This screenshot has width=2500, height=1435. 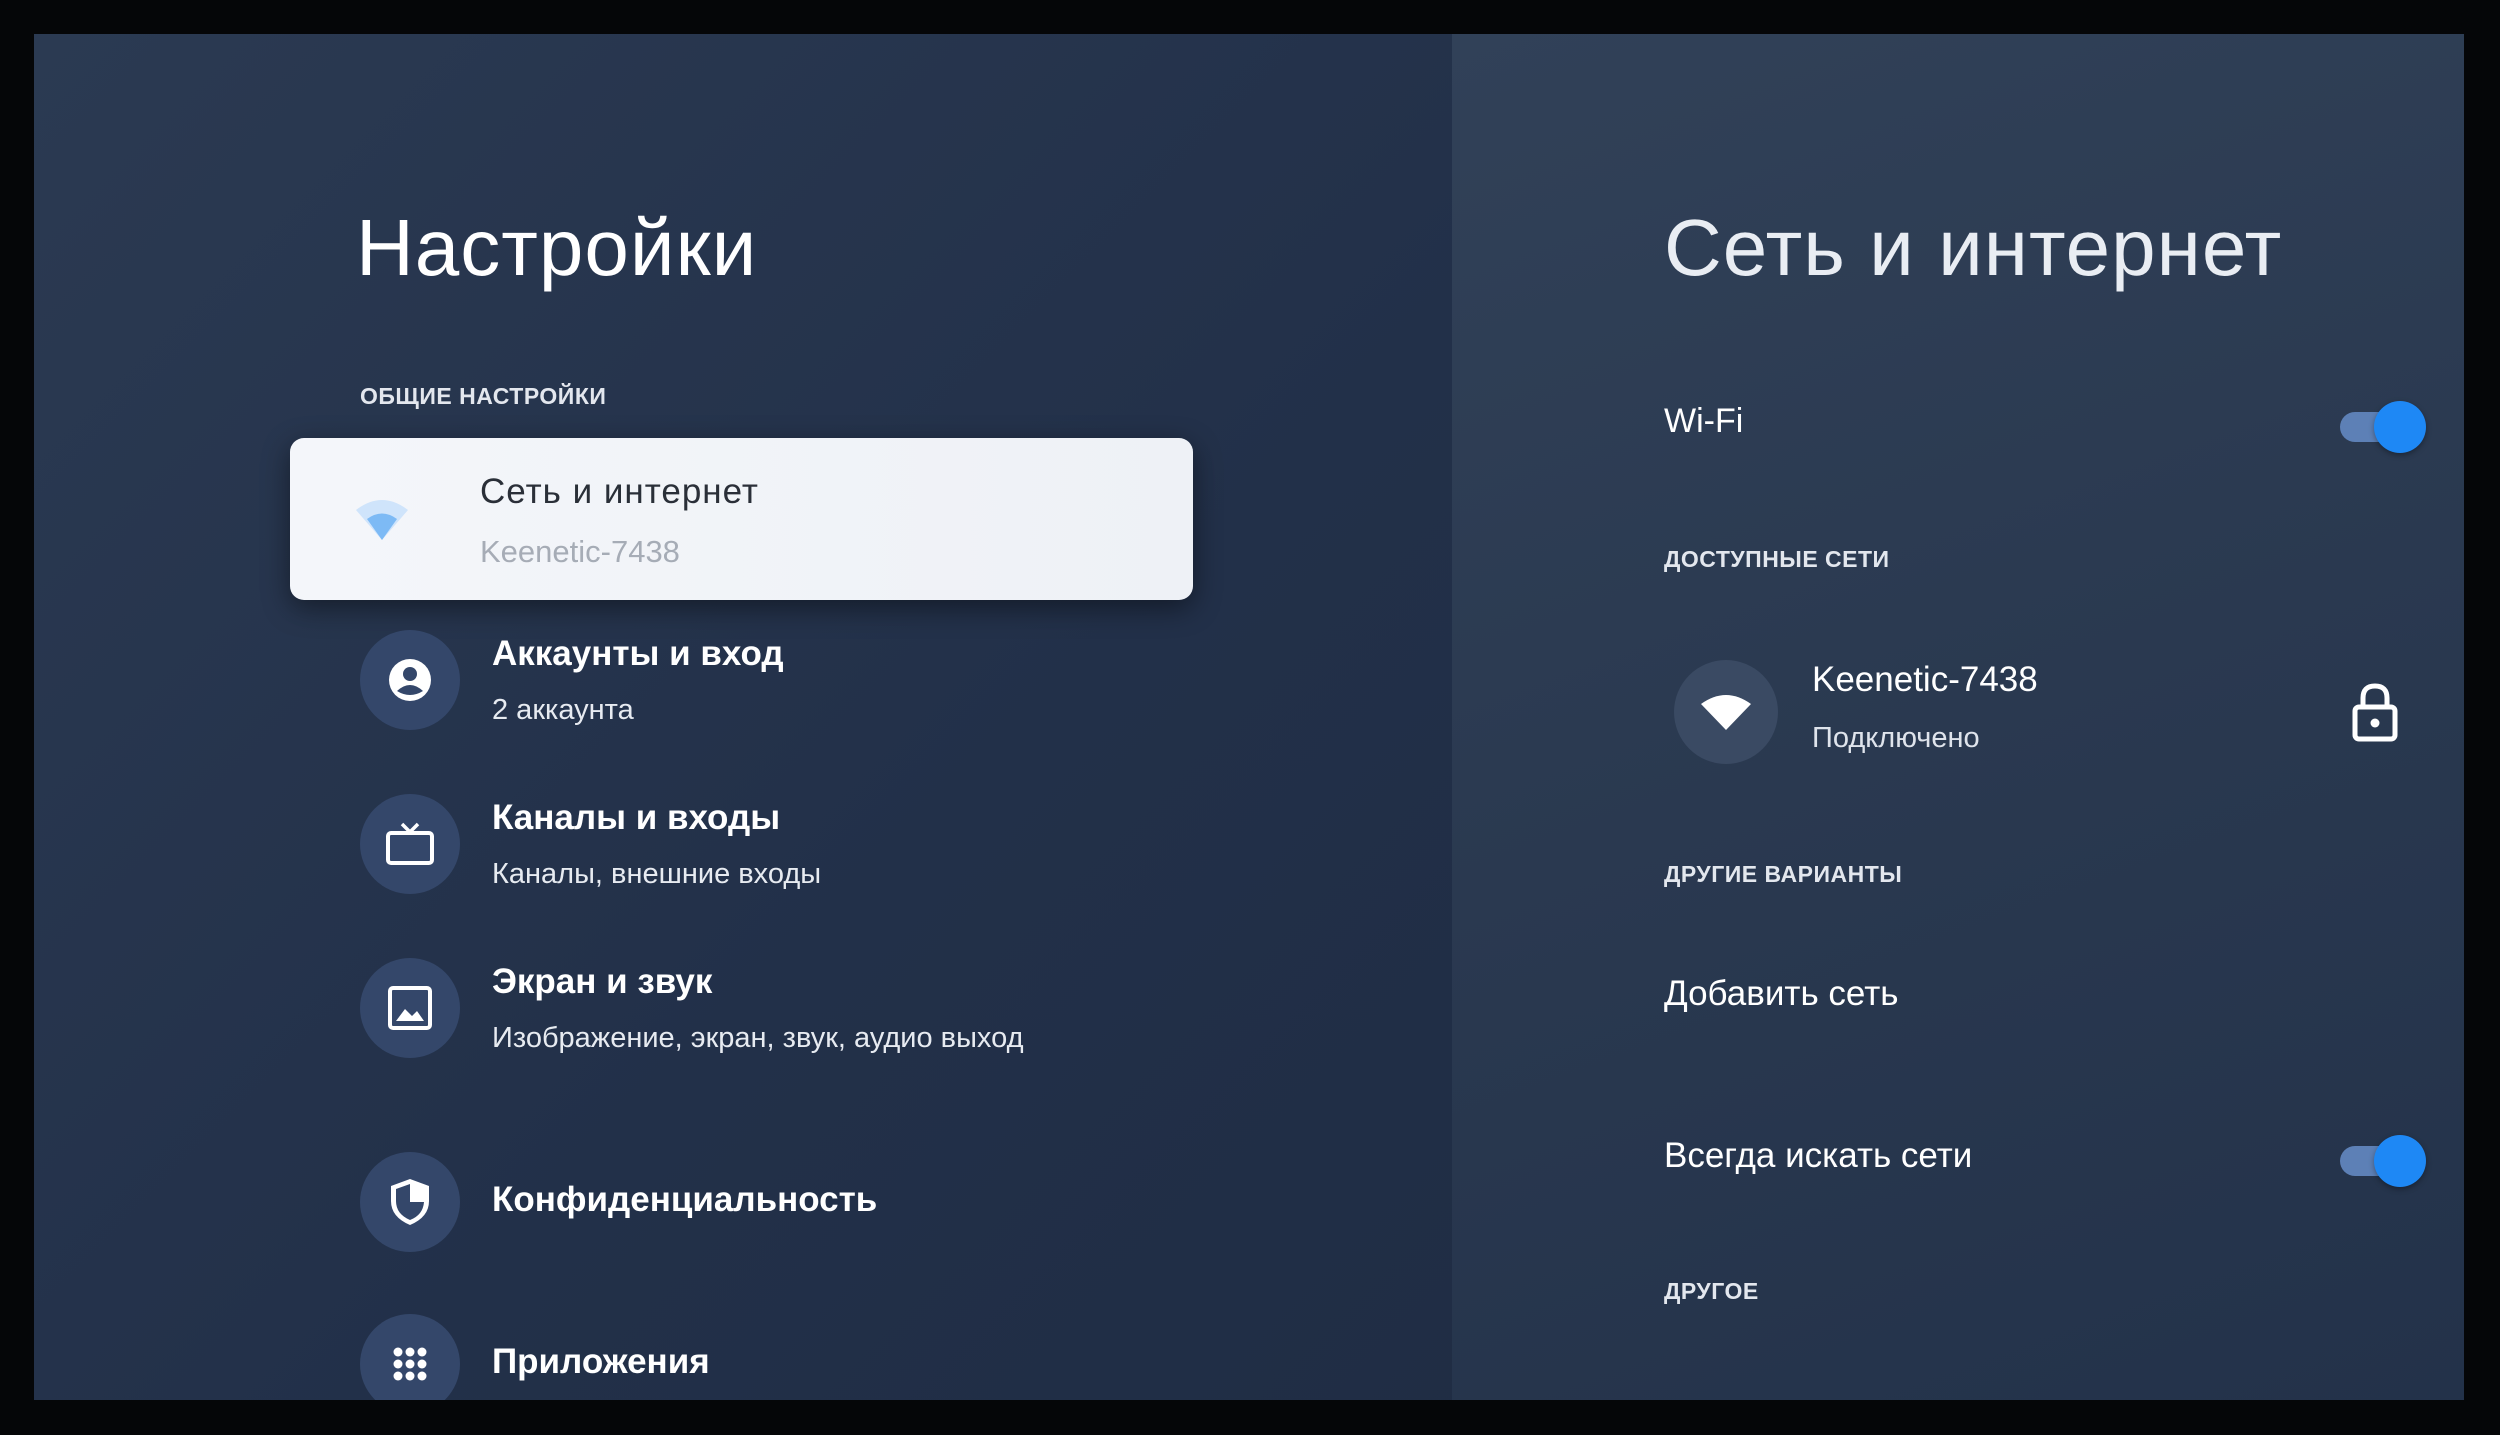 What do you see at coordinates (758, 1038) in the screenshot?
I see `menu-item-sub: Изображение, экран, звук, аудио выход` at bounding box center [758, 1038].